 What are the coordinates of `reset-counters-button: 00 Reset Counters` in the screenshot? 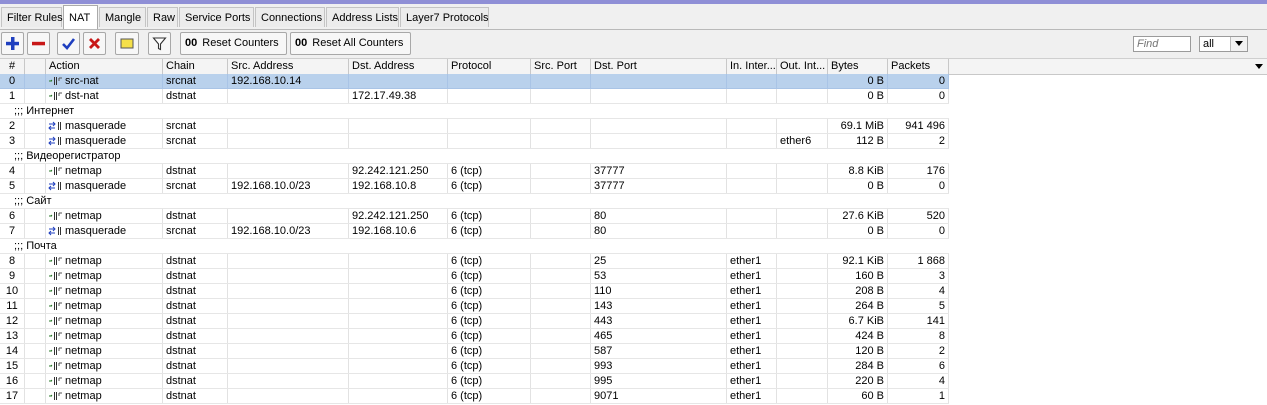 It's located at (233, 43).